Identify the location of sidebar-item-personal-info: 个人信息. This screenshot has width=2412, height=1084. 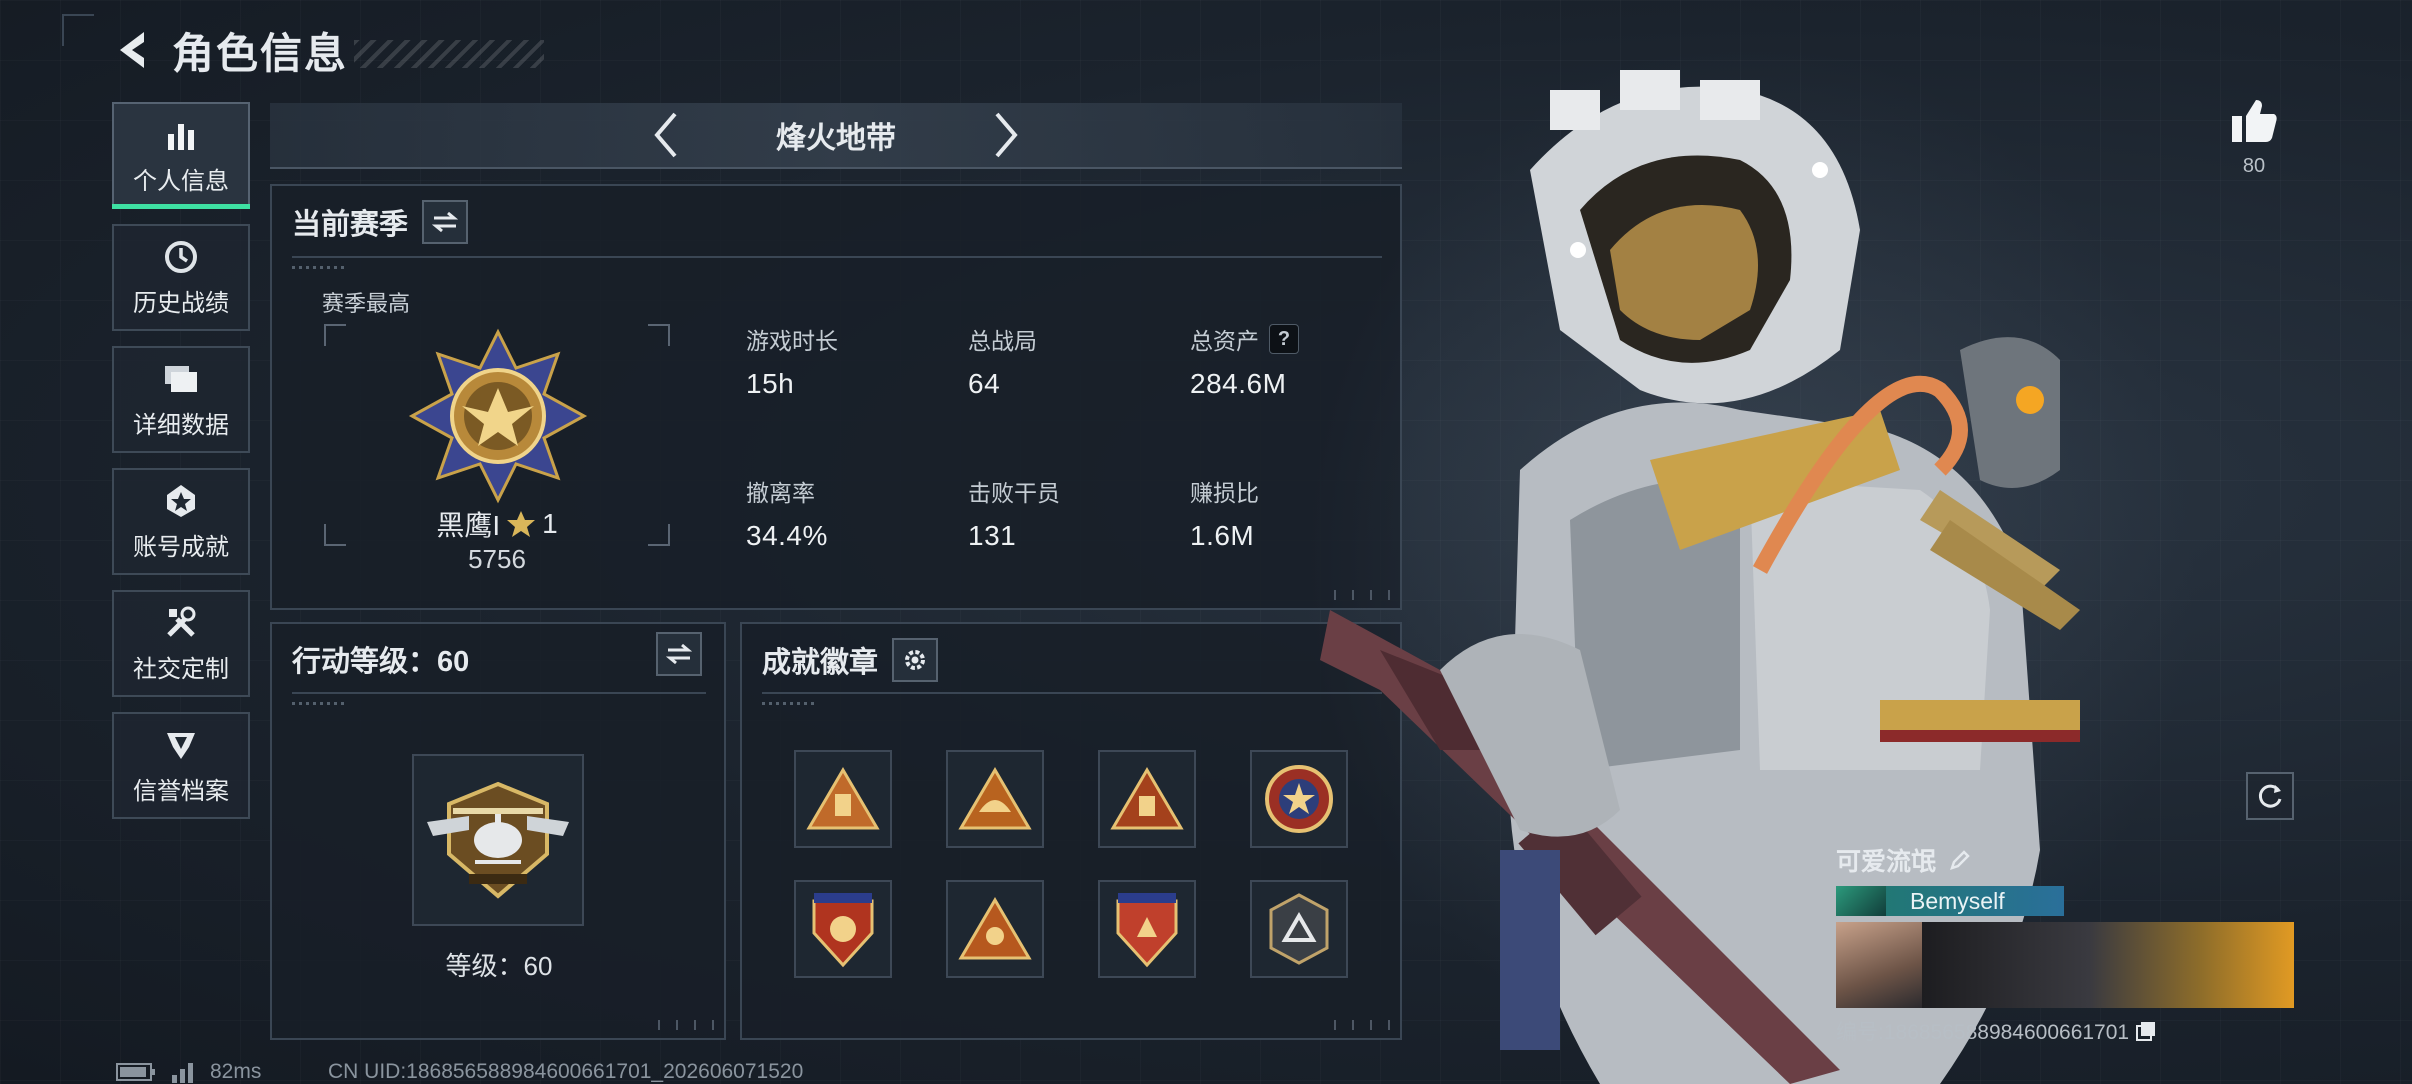
(181, 155).